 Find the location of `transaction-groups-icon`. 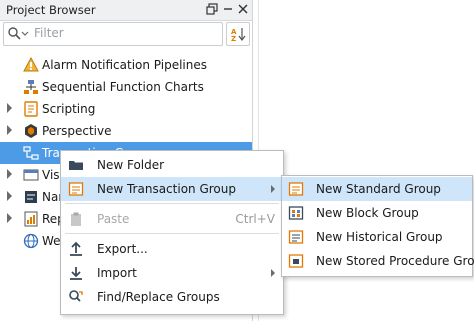

transaction-groups-icon is located at coordinates (31, 153).